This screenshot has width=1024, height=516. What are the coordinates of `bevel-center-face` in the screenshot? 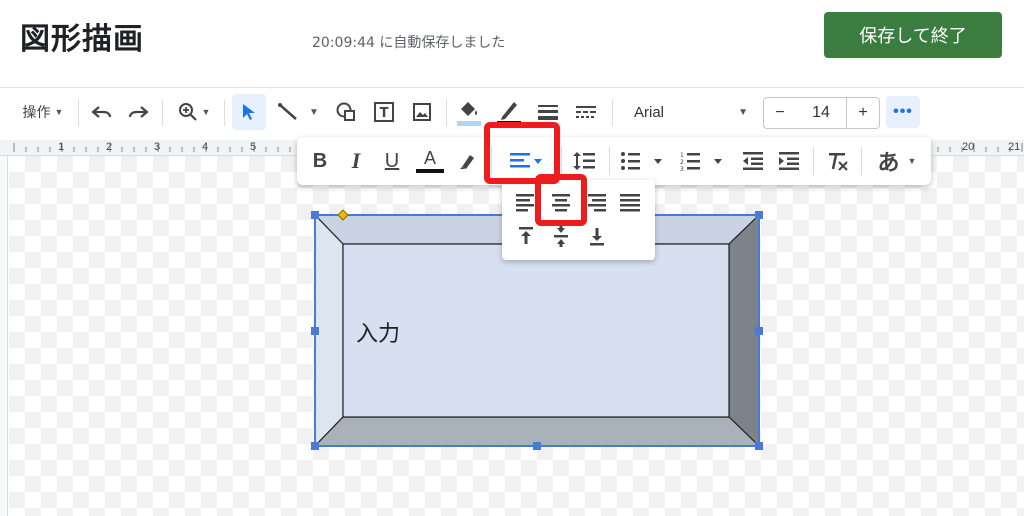 It's located at (536, 330).